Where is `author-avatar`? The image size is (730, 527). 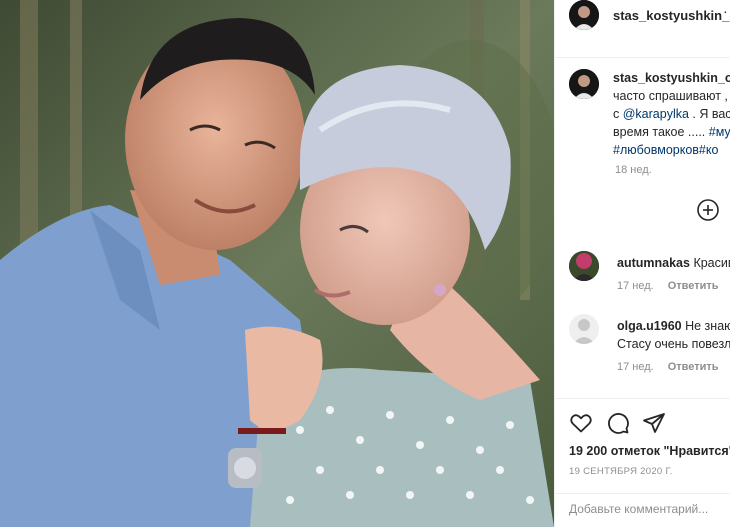
author-avatar is located at coordinates (584, 15).